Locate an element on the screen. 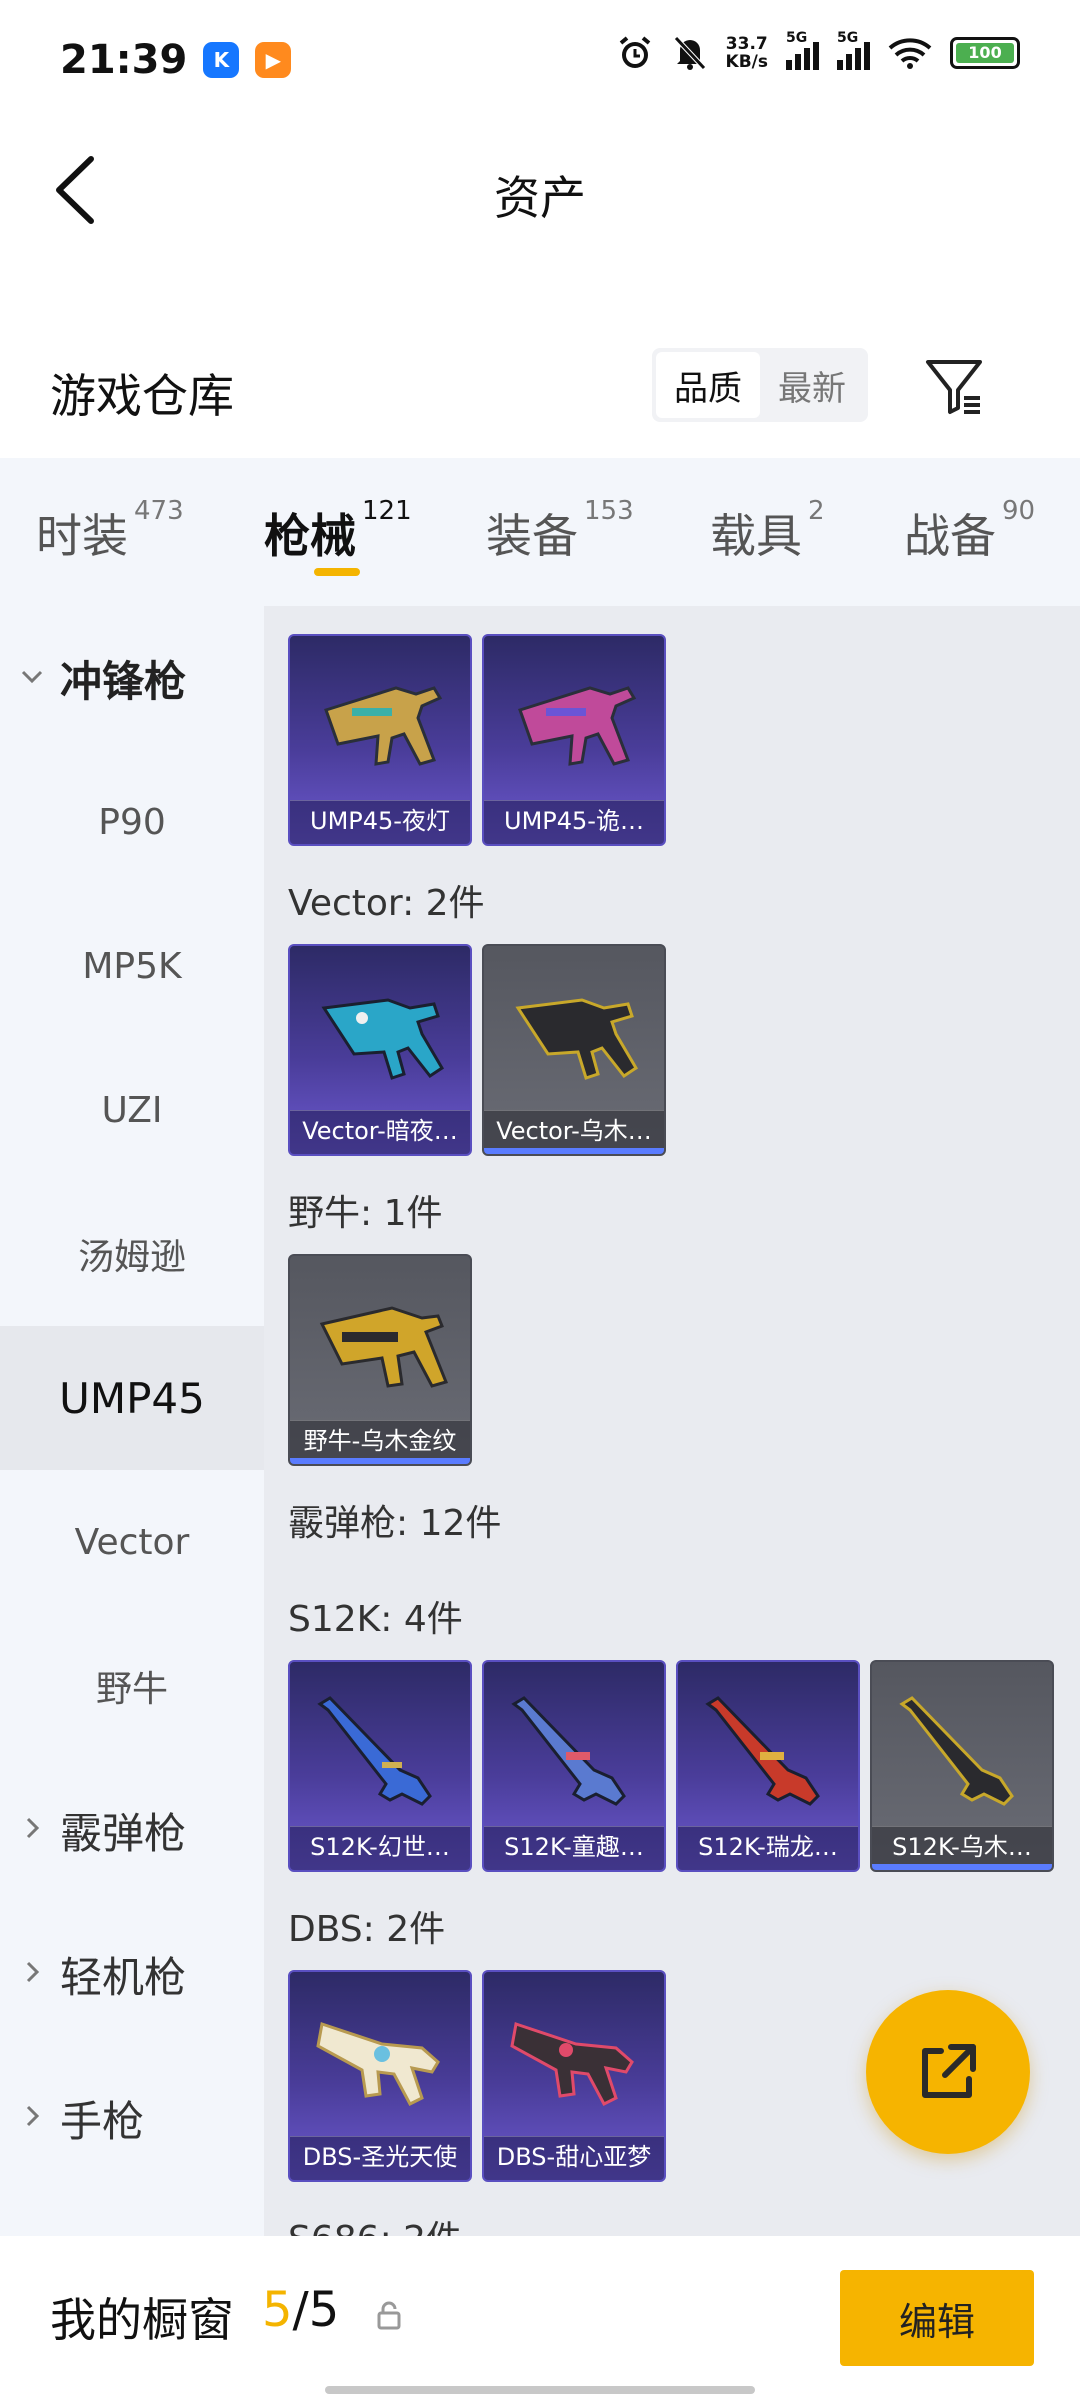 The image size is (1080, 2400). net-speed: 33.7 KB/s is located at coordinates (747, 53).